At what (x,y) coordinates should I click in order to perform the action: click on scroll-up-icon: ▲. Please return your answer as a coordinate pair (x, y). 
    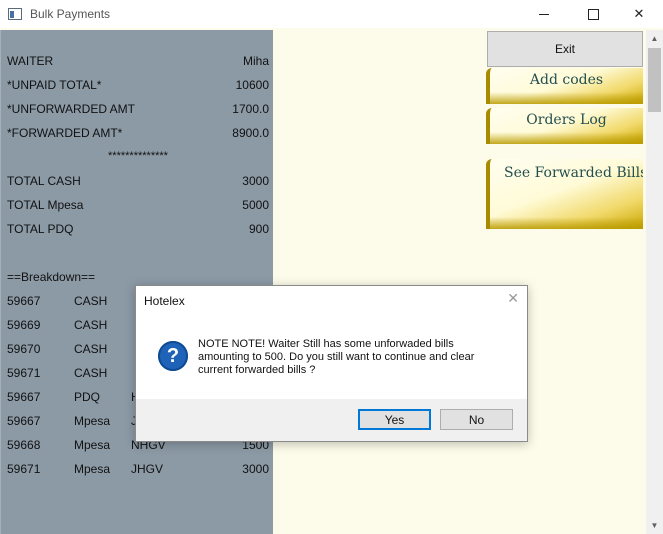
    Looking at the image, I should click on (654, 38).